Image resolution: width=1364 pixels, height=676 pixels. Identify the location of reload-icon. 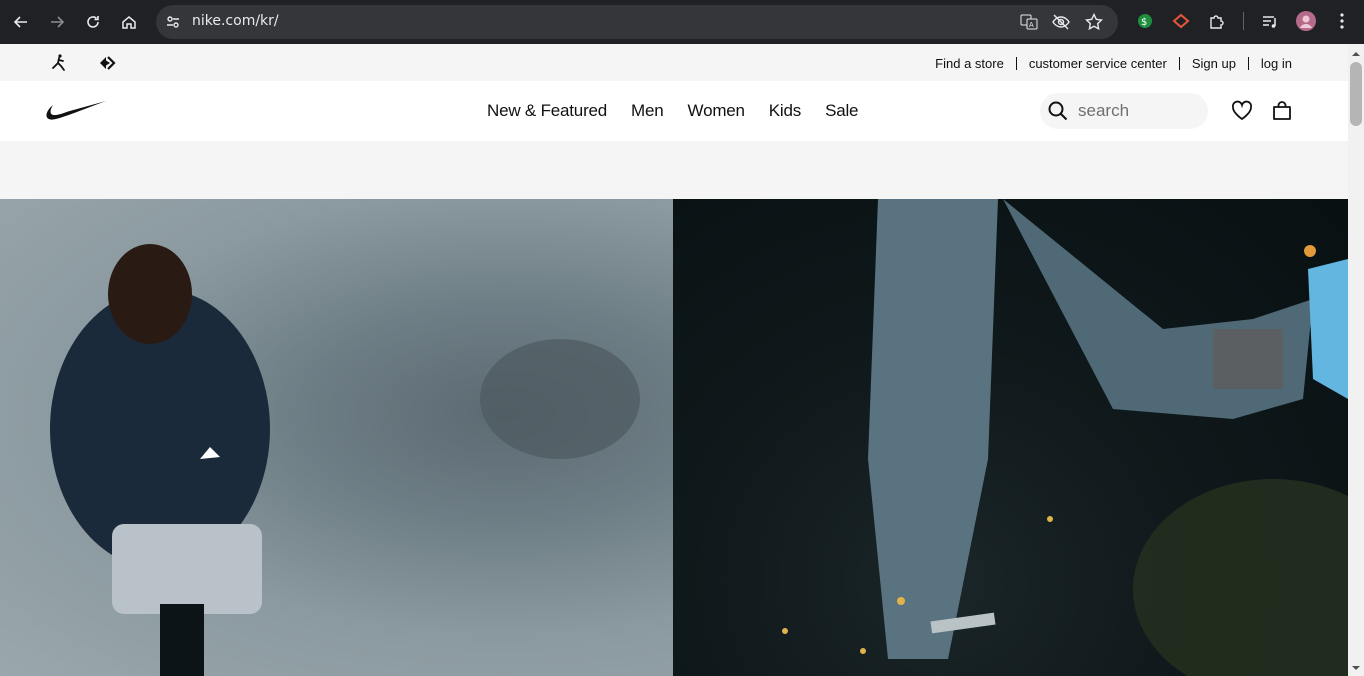
(93, 22).